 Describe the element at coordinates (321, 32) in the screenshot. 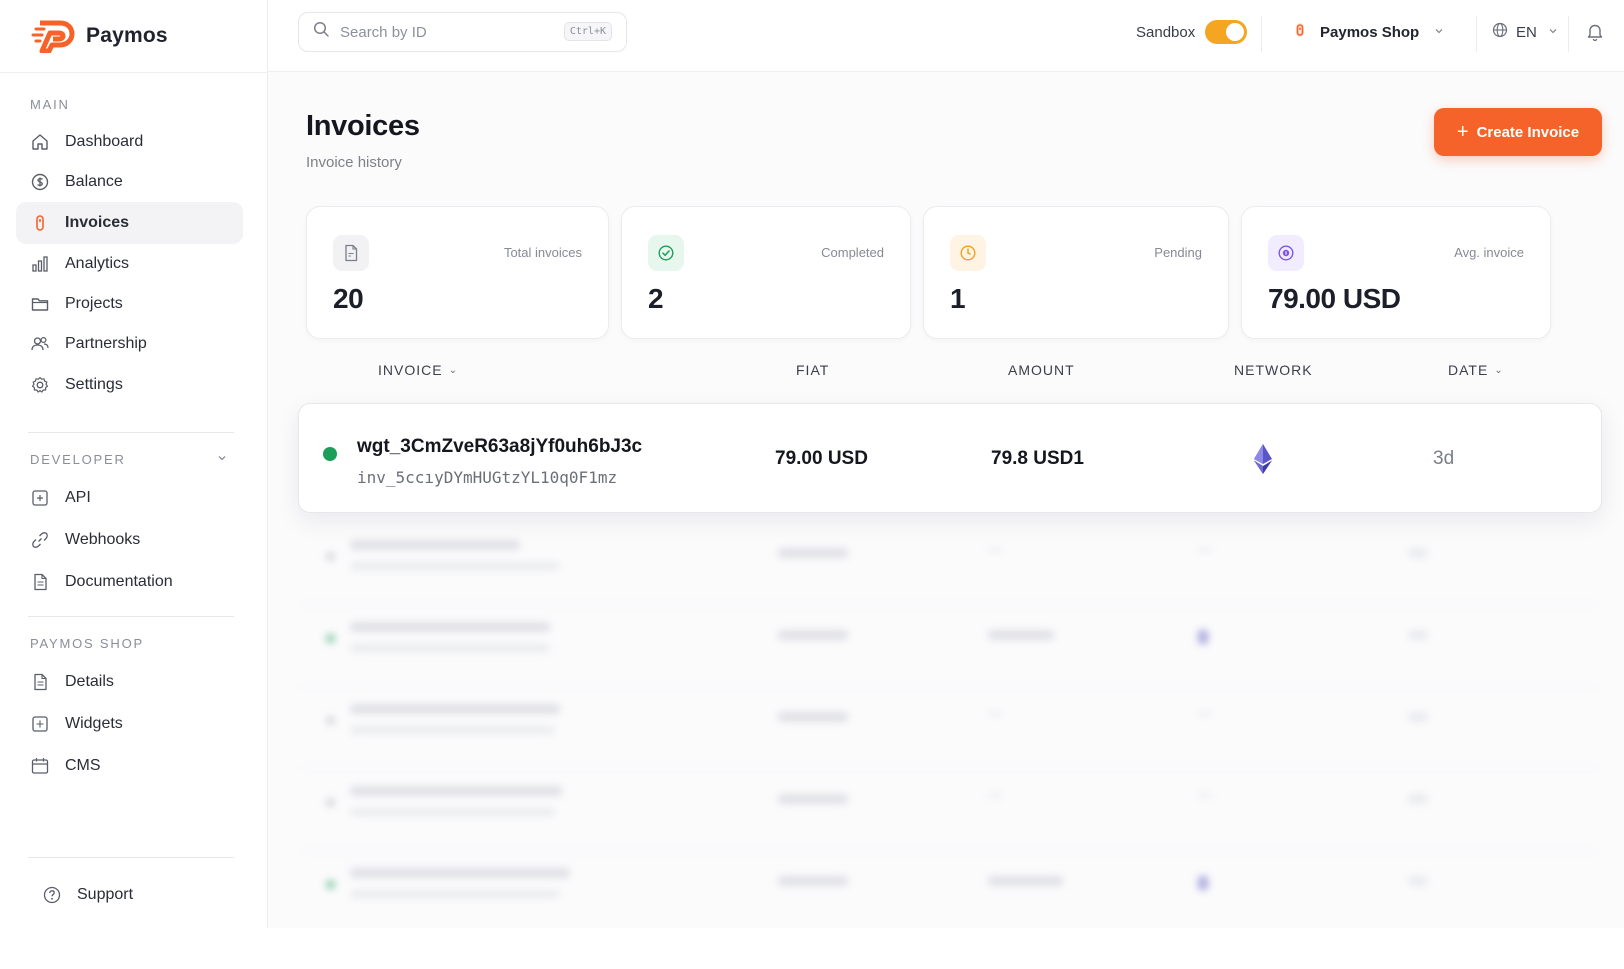

I see `search-icon` at that location.